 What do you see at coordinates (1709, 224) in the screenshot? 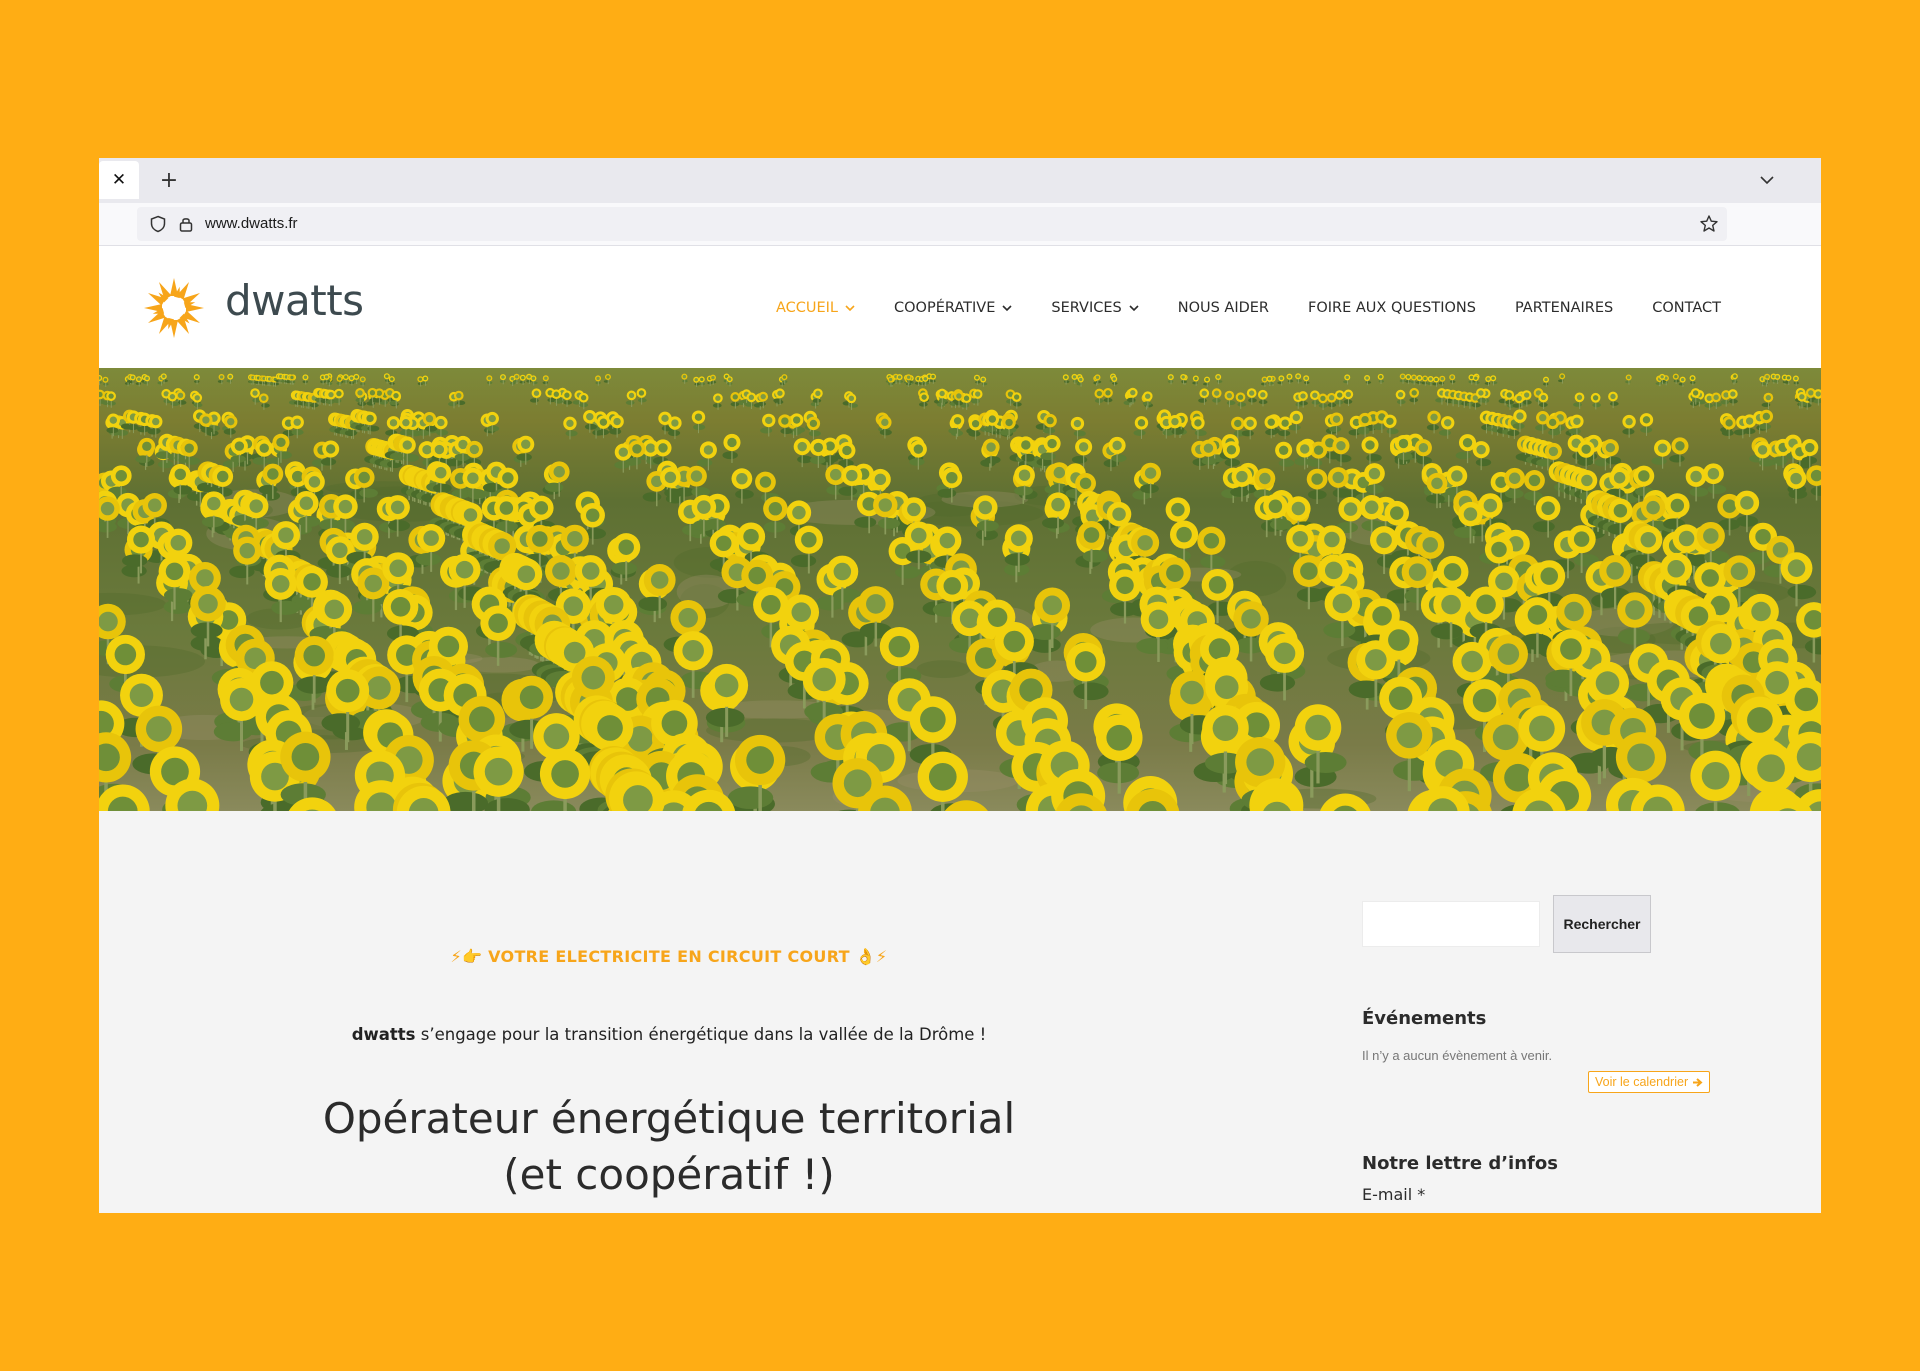
I see `star-icon` at bounding box center [1709, 224].